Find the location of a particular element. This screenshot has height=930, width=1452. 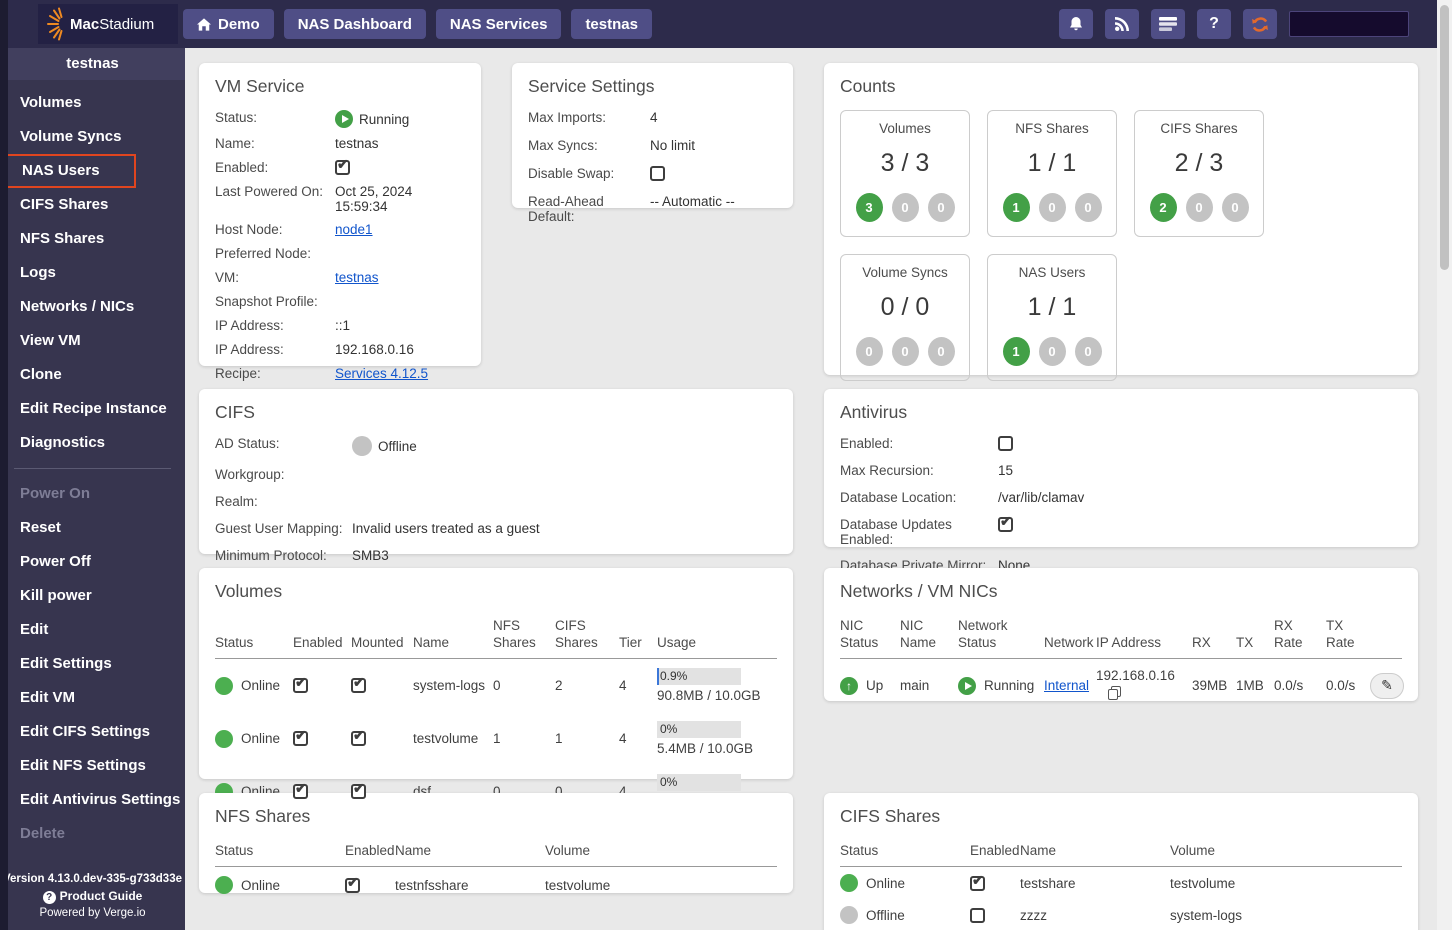

topbar-search-input is located at coordinates (1349, 24).